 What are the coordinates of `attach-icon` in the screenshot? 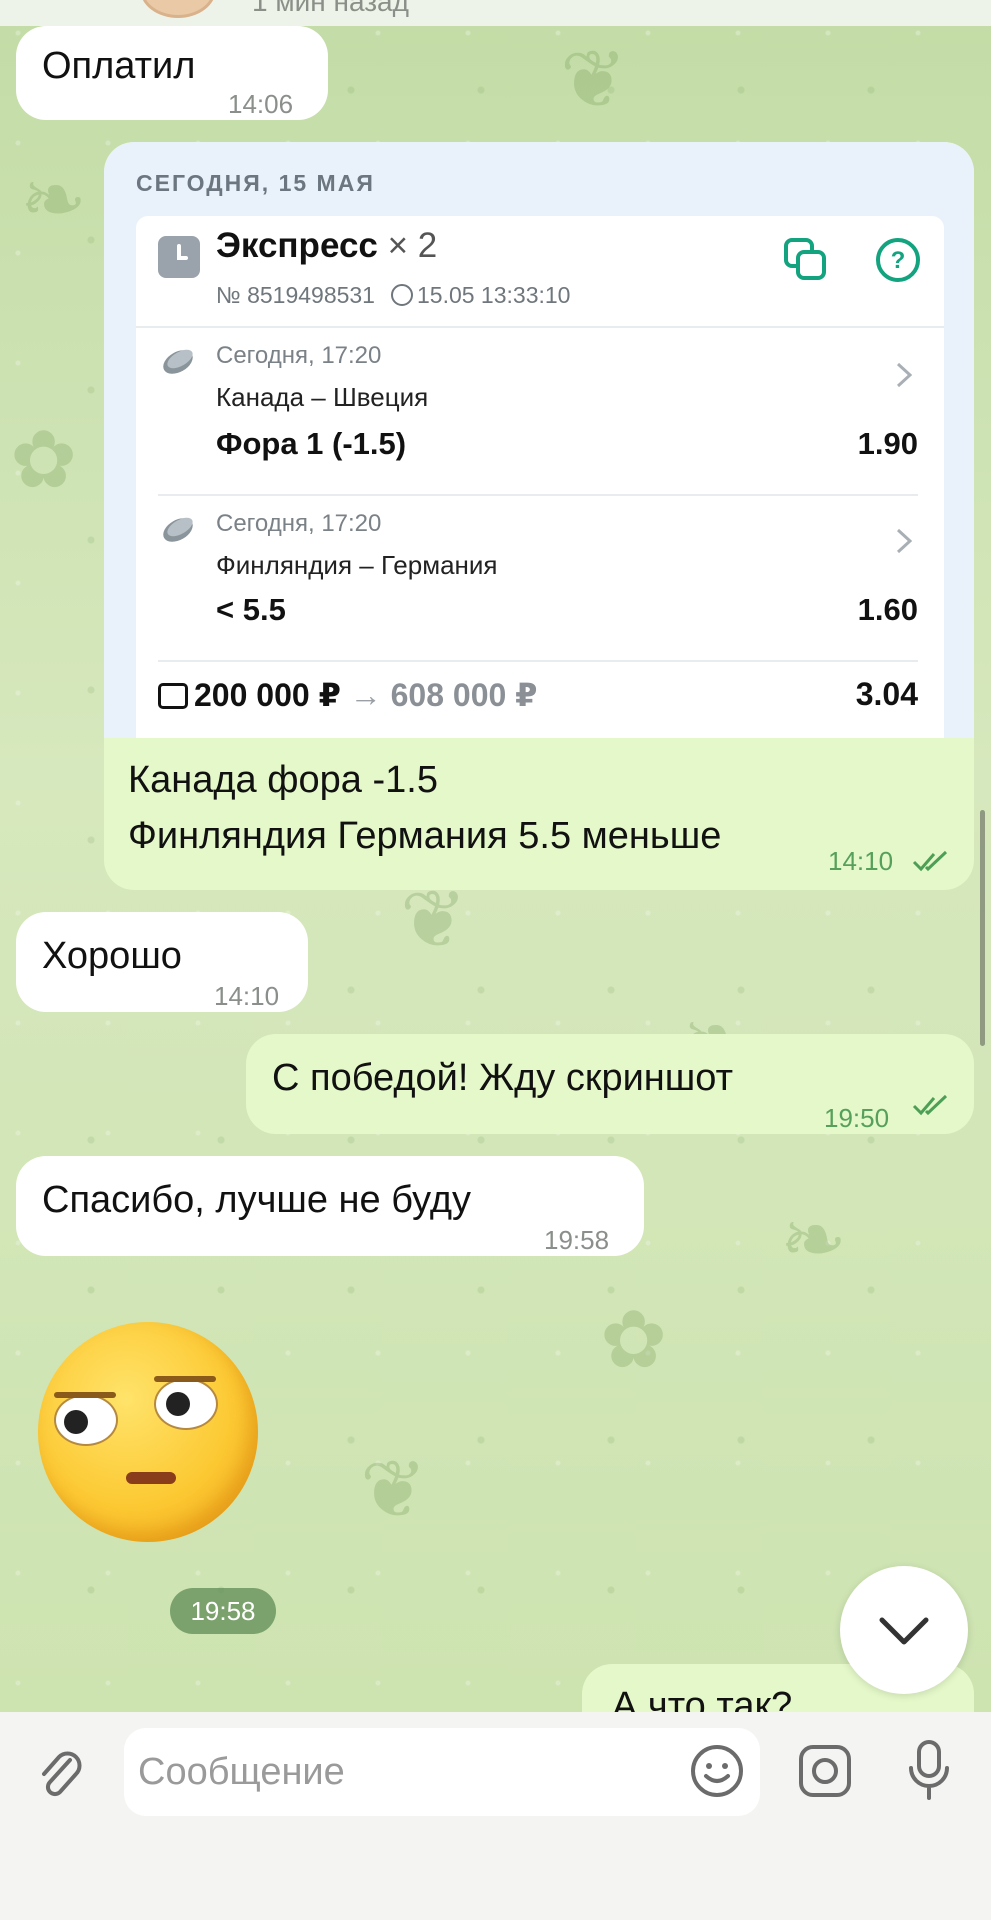 It's located at (61, 1774).